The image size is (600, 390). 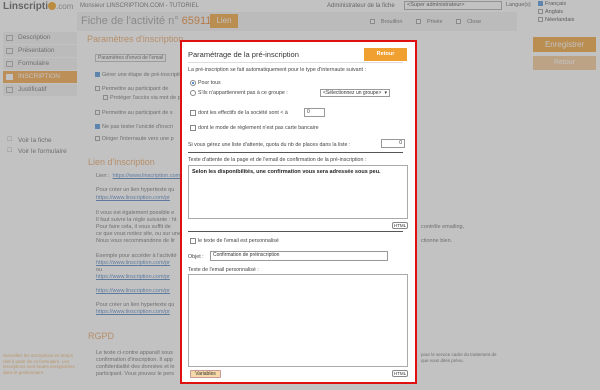 I want to click on custom-email-label: Texte de l'email personnalisé :, so click(x=223, y=270).